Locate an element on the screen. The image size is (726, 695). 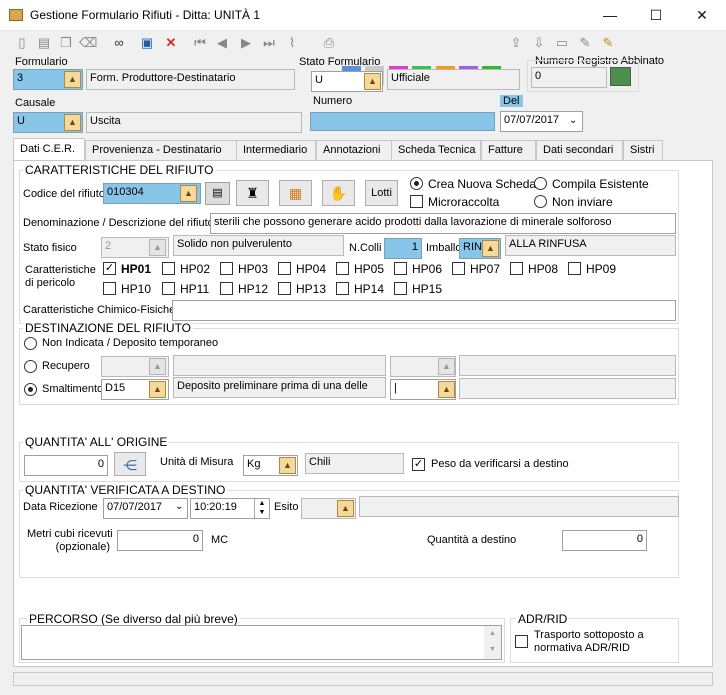
recupero-extra-lookup-icon: ▲ is located at coordinates (446, 366).